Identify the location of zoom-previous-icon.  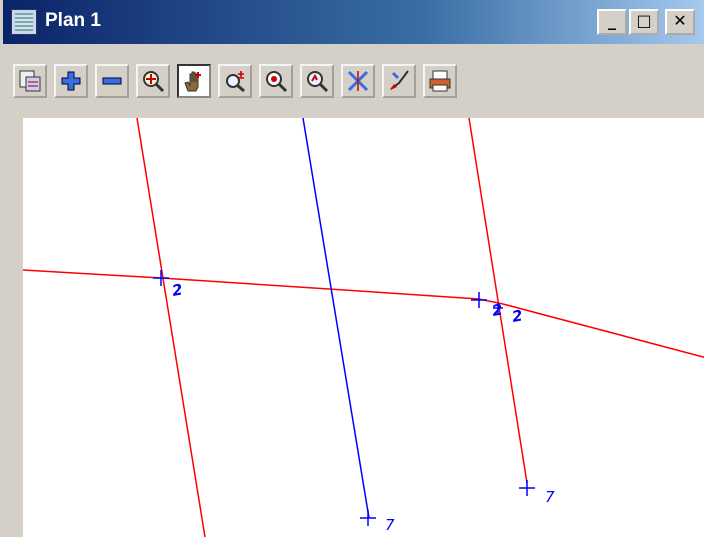
(318, 82).